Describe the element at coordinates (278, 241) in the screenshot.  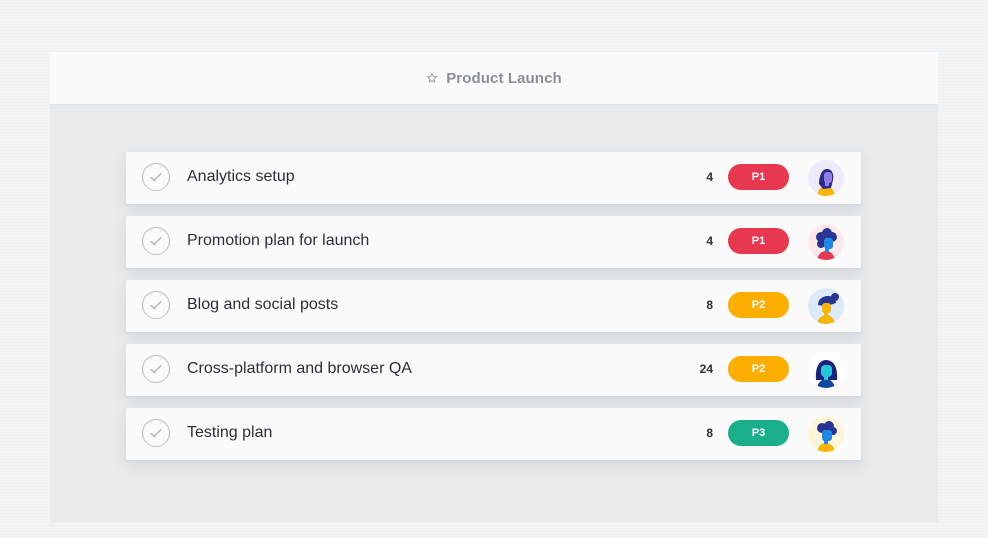
I see `task-name: Promotion plan for launch` at that location.